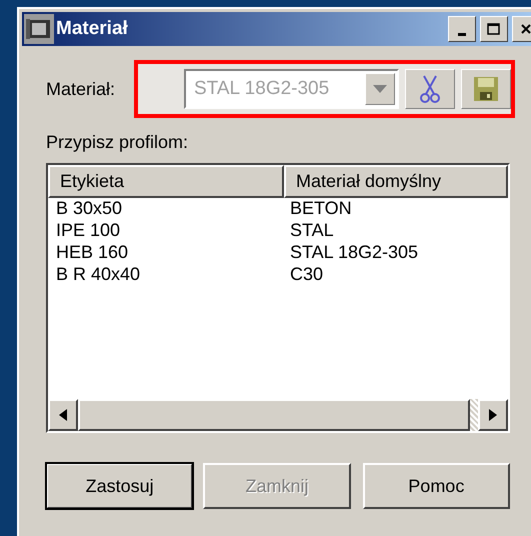 This screenshot has width=531, height=536. I want to click on assign-label: Przypisz profilom:, so click(118, 142).